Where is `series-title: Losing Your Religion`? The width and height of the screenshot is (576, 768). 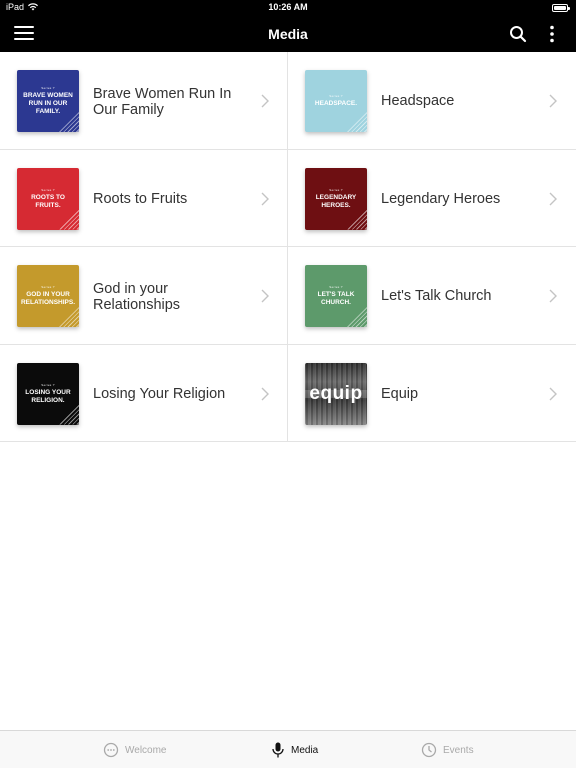
series-title: Losing Your Religion is located at coordinates (159, 393).